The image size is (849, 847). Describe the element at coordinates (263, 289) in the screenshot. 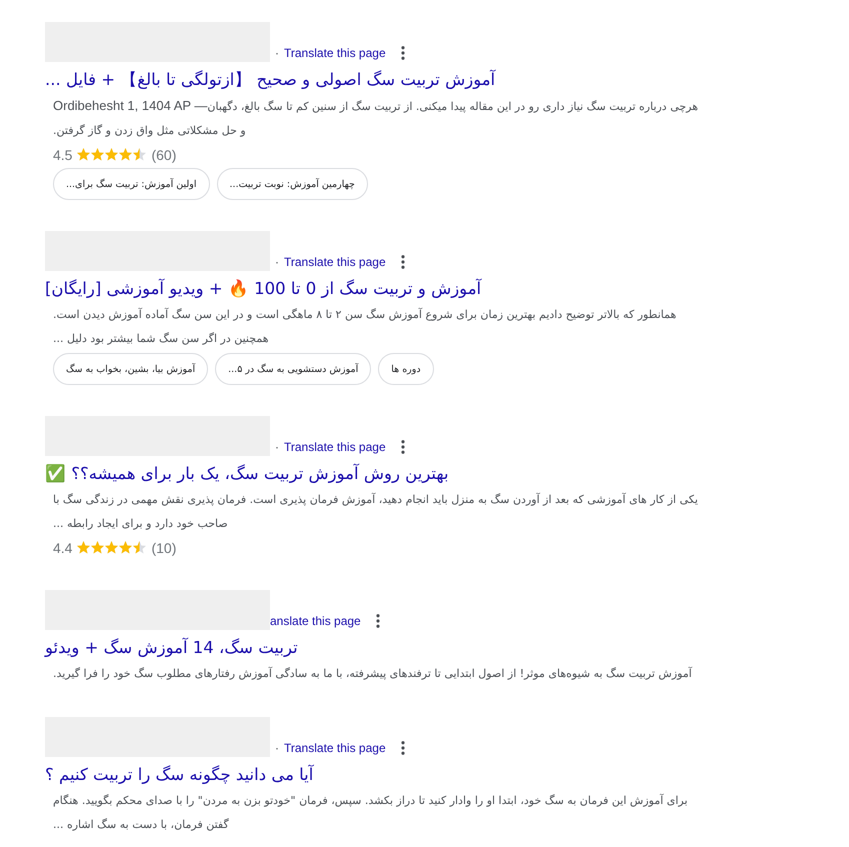

I see `result-title-link: آموزش و تربیت سگ از 0 تا 100 🔥 + ویدیو آموزشی [رایگان]` at that location.